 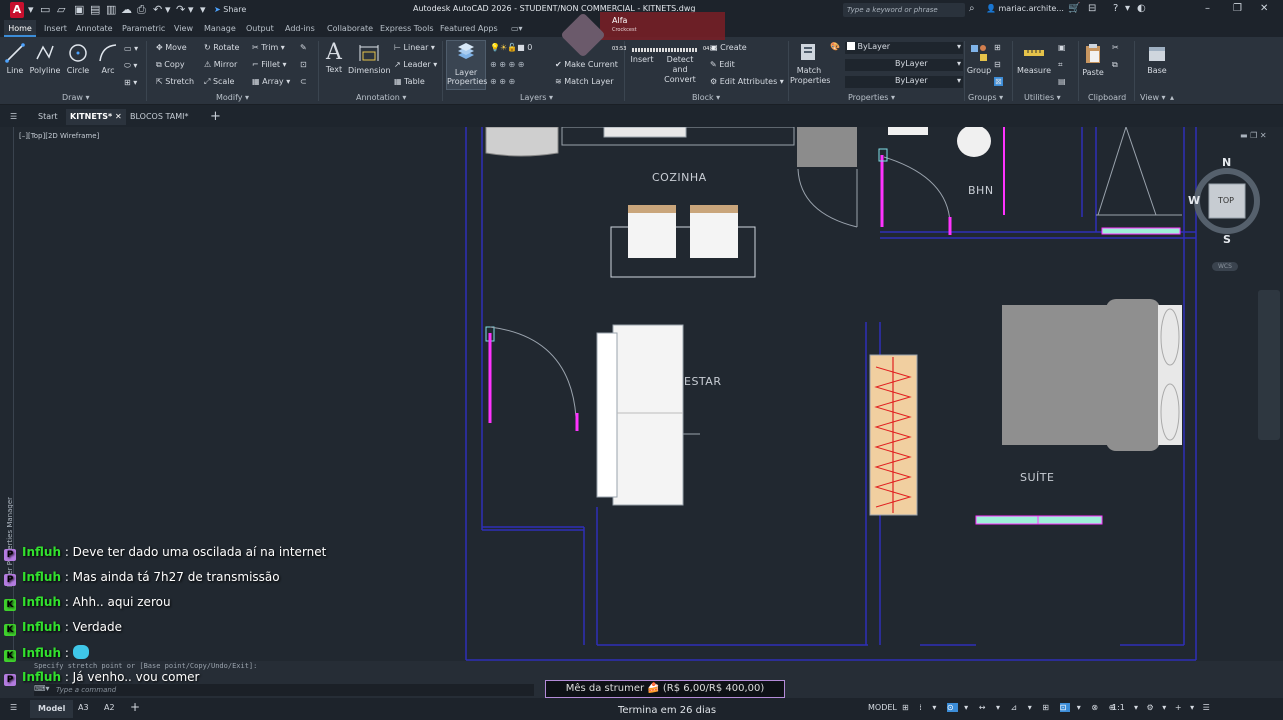 I want to click on minimize-icon: –, so click(x=1207, y=8).